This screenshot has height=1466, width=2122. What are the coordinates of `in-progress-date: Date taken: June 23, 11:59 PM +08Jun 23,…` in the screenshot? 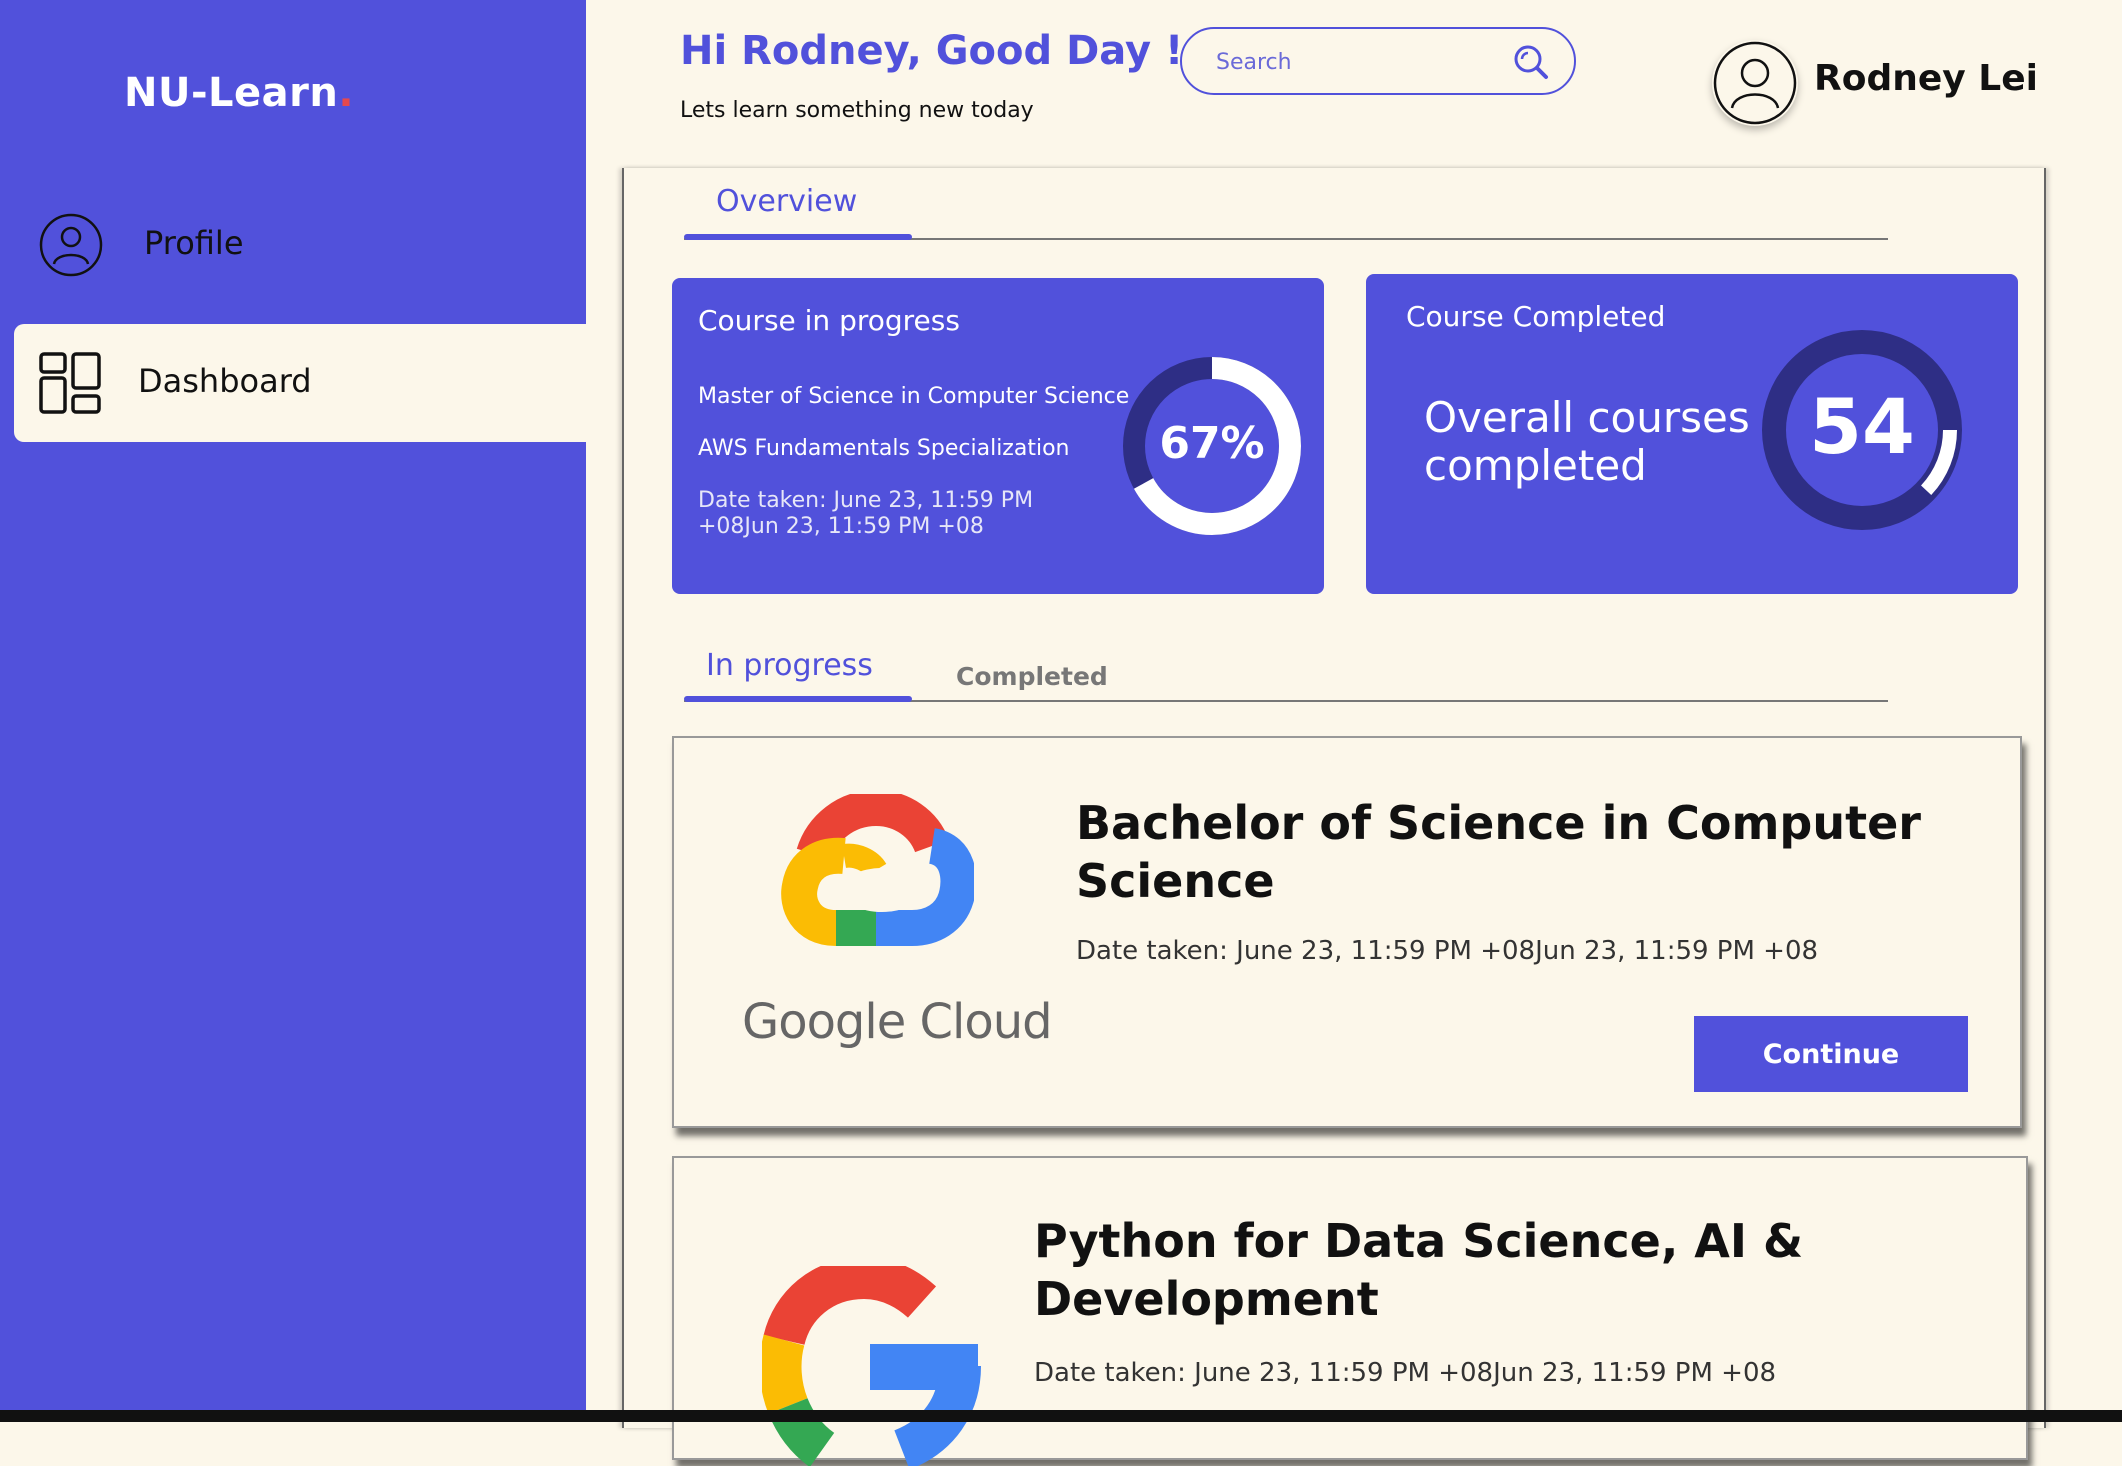 It's located at (866, 513).